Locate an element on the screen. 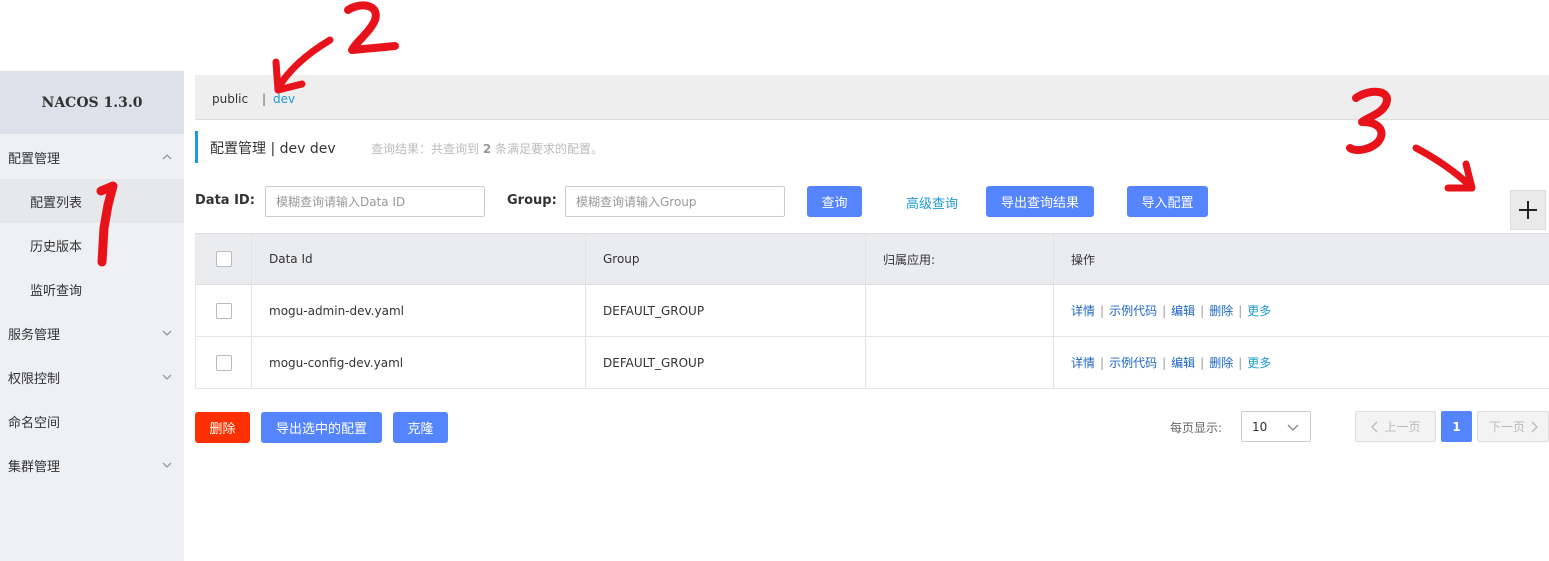 The width and height of the screenshot is (1549, 561). sidebar-item-label: 配置列表 is located at coordinates (56, 203).